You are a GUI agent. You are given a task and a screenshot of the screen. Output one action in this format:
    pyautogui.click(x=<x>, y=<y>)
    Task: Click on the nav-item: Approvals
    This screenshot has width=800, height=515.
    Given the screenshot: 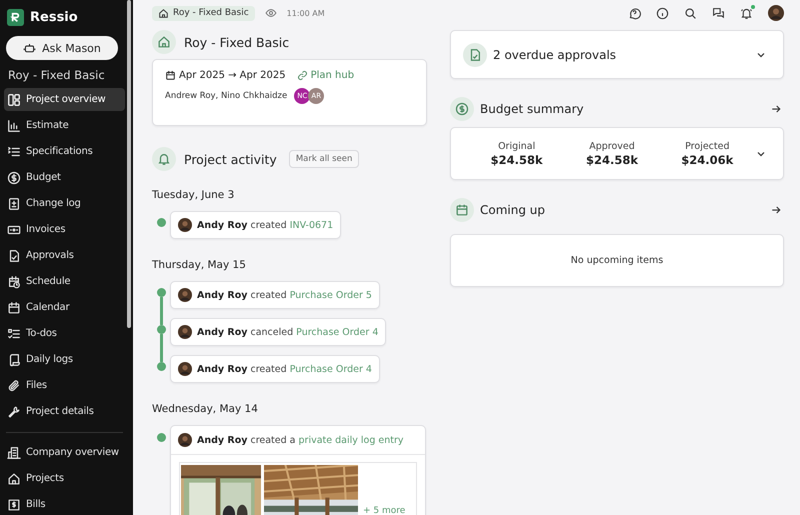 What is the action you would take?
    pyautogui.click(x=64, y=255)
    